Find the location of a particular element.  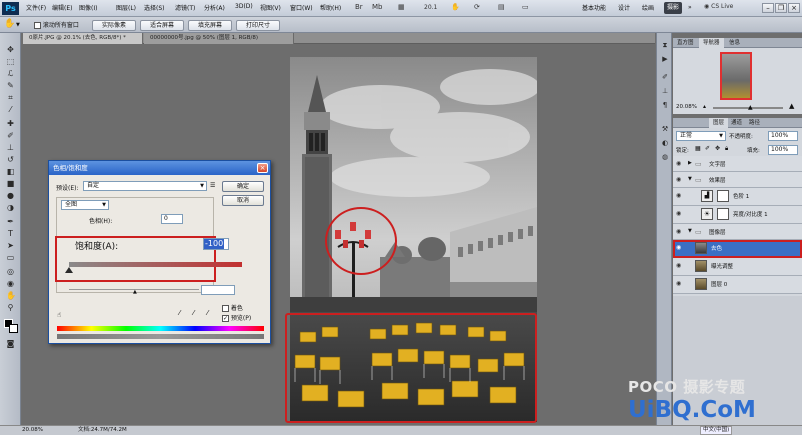

cs-live-button: ◉ CS Live is located at coordinates (718, 6).